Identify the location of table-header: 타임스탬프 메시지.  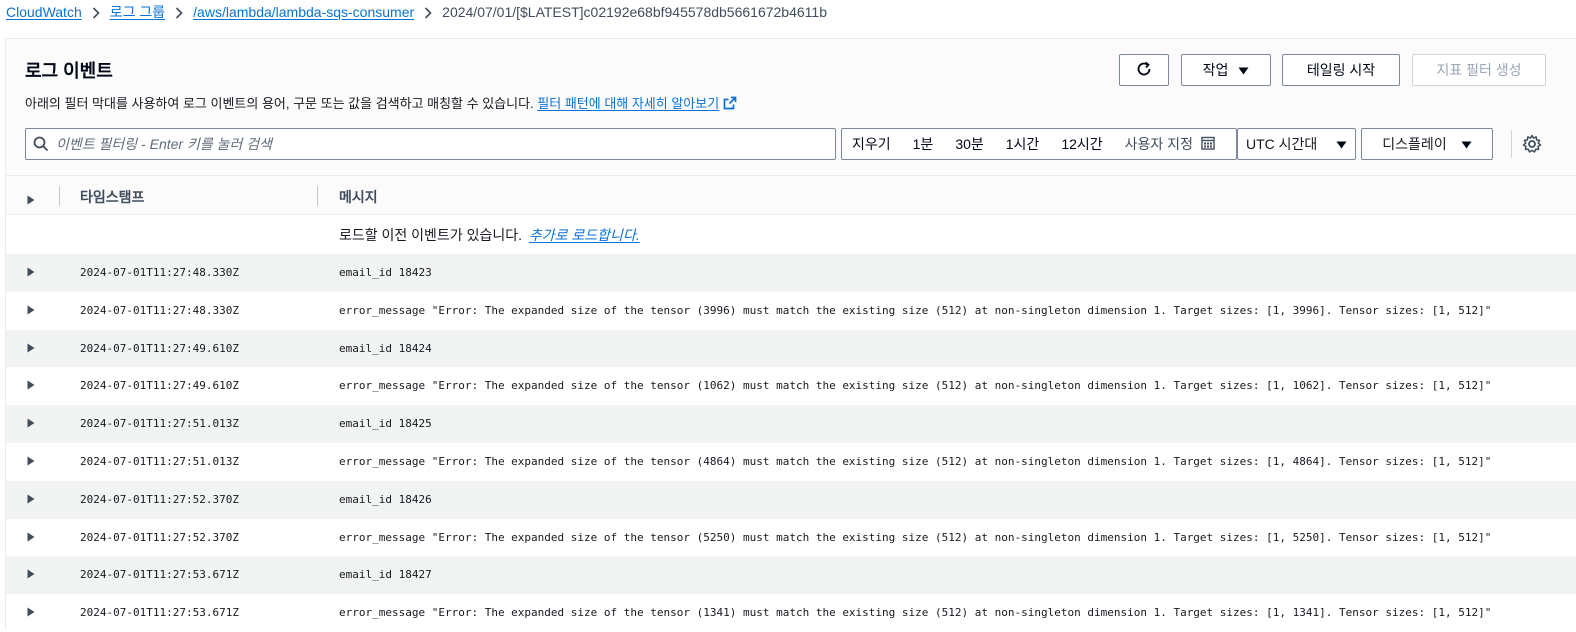
(791, 196).